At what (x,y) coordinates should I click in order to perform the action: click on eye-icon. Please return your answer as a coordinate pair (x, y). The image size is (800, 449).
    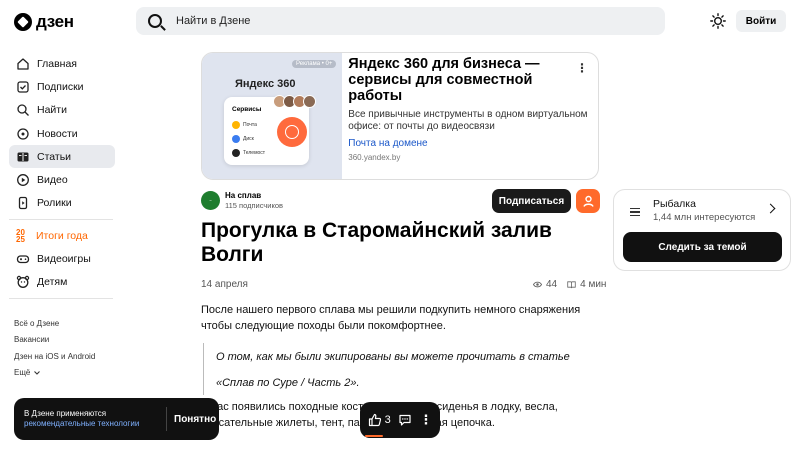
    Looking at the image, I should click on (537, 284).